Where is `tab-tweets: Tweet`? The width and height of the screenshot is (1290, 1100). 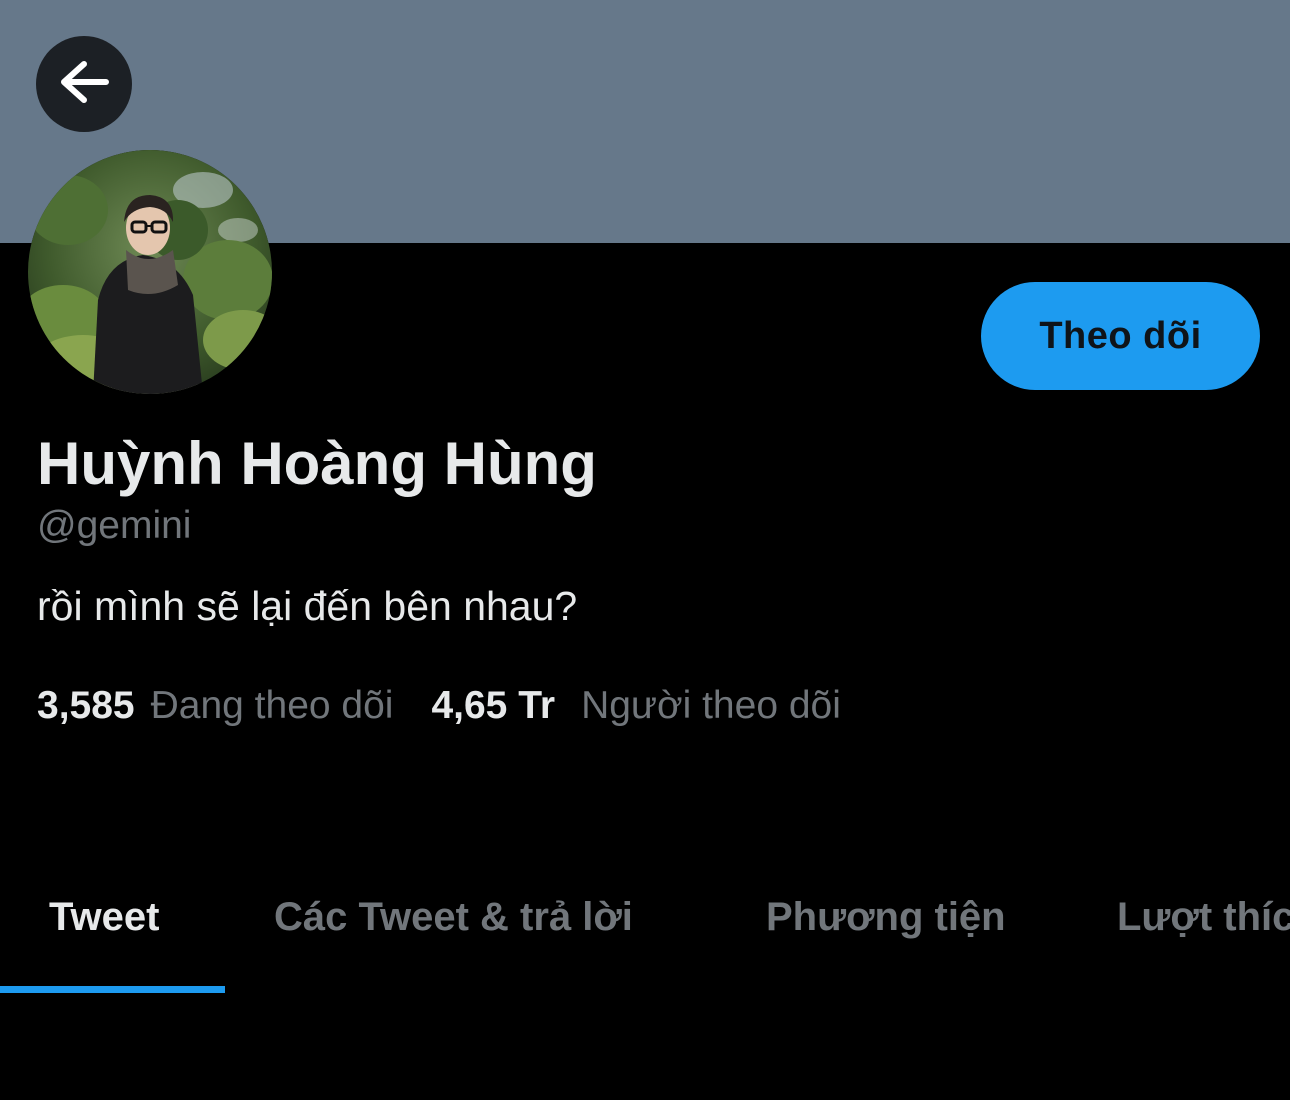 tab-tweets: Tweet is located at coordinates (104, 917).